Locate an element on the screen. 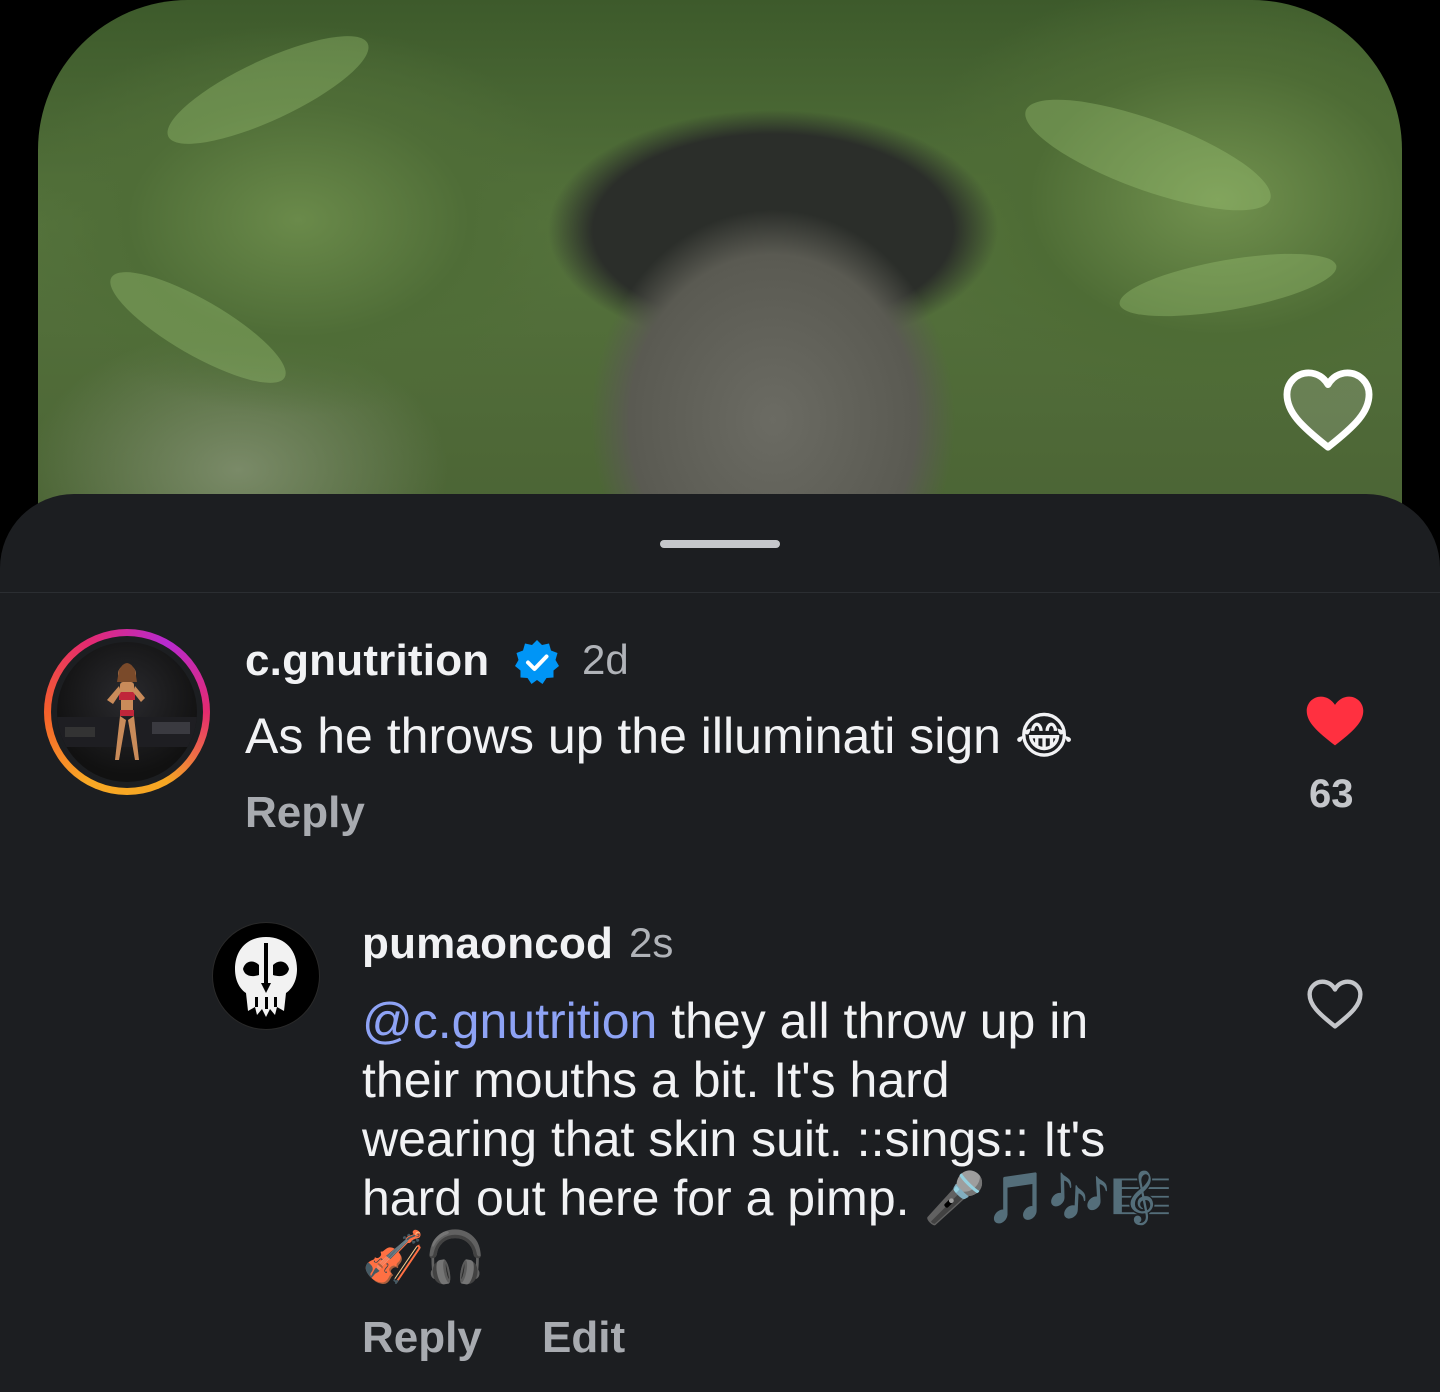 This screenshot has width=1440, height=1392. like-heart-icon is located at coordinates (1335, 1004).